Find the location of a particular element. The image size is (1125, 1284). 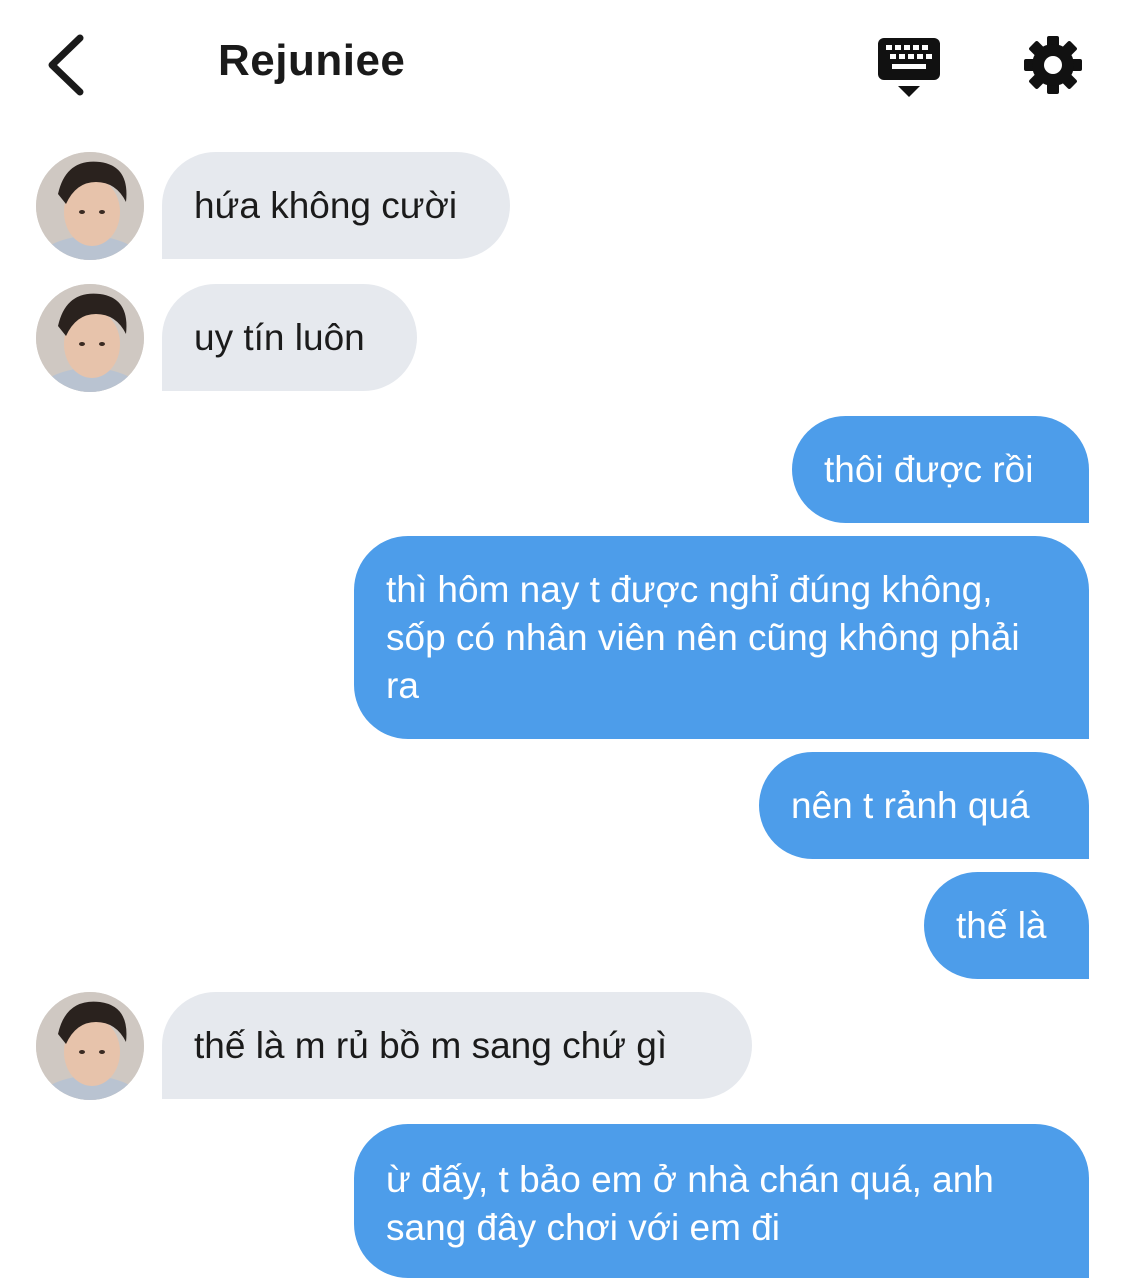

message-text: thế là m rủ bồ m sang chứ gì is located at coordinates (431, 1045).